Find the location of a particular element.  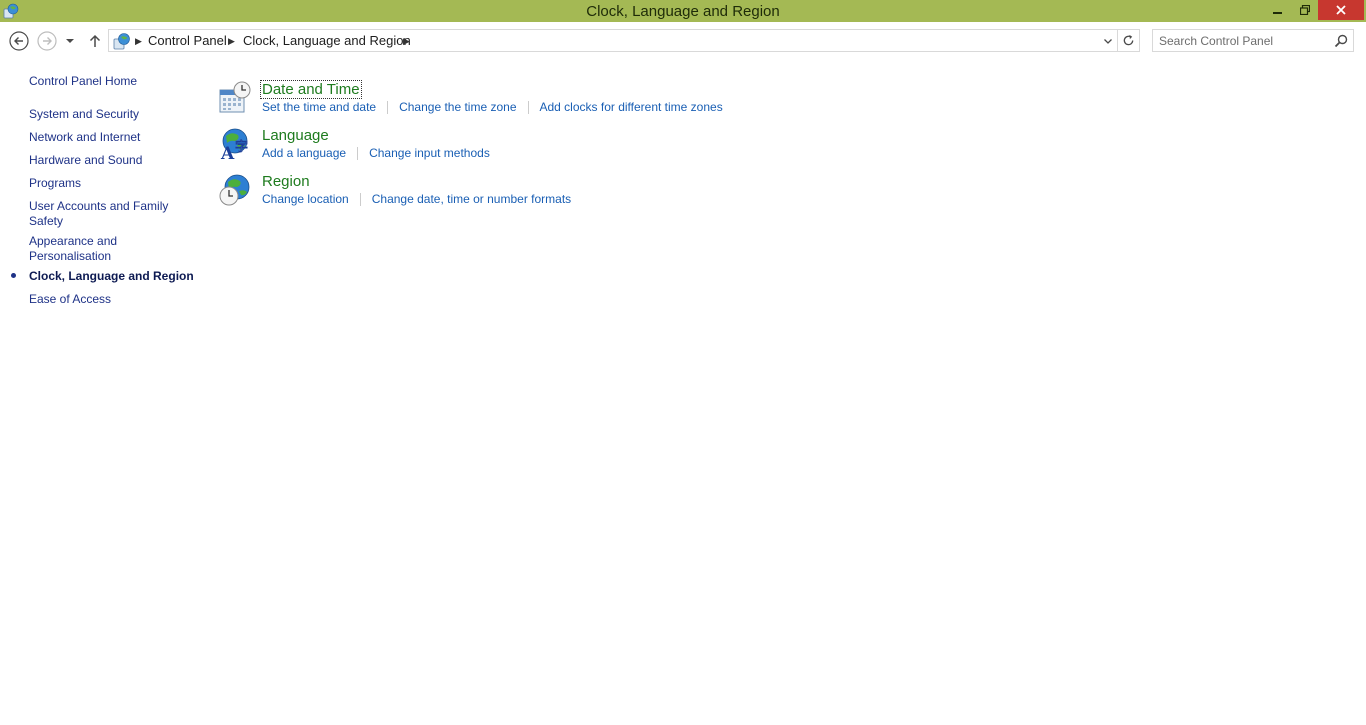

date-time-link: Date and Time is located at coordinates (311, 89).